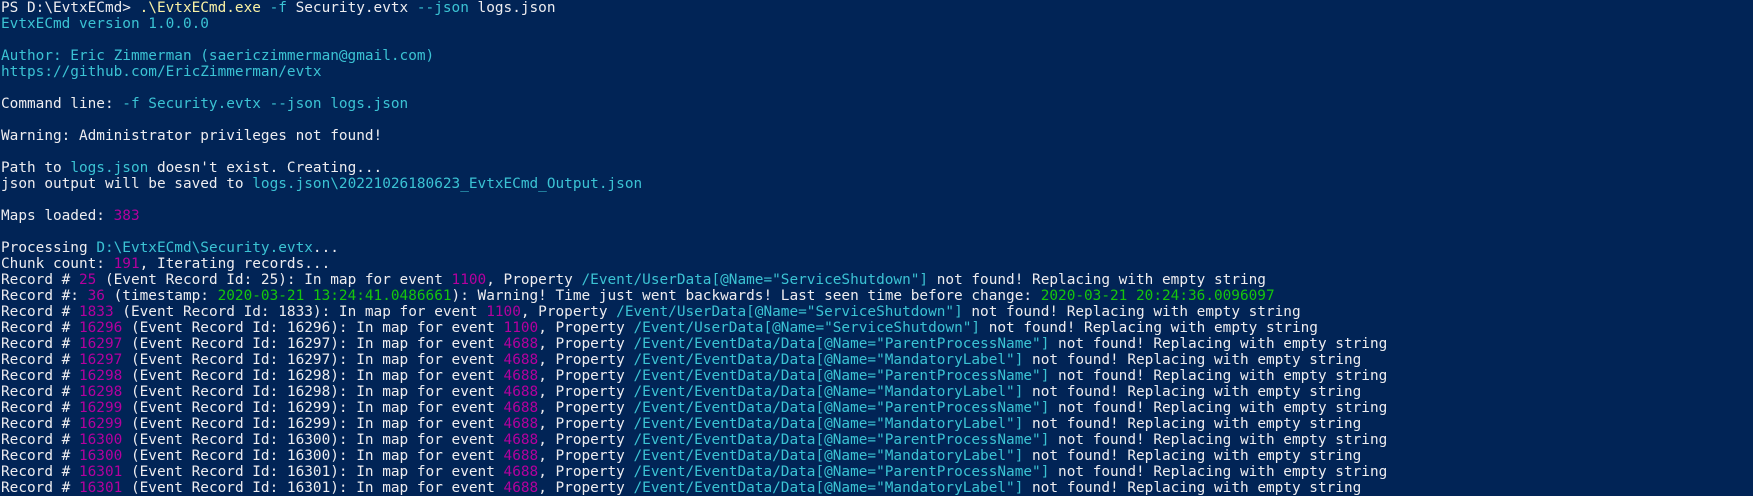  Describe the element at coordinates (100, 424) in the screenshot. I see `output-text: 16299` at that location.